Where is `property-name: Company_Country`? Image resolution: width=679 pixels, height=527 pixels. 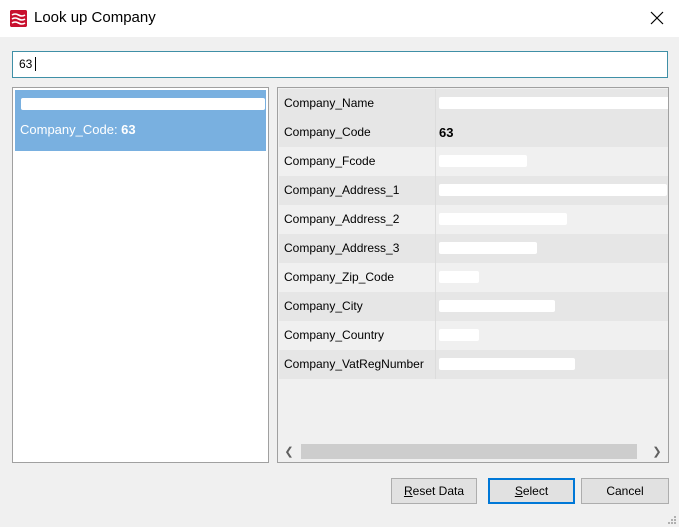 property-name: Company_Country is located at coordinates (334, 335).